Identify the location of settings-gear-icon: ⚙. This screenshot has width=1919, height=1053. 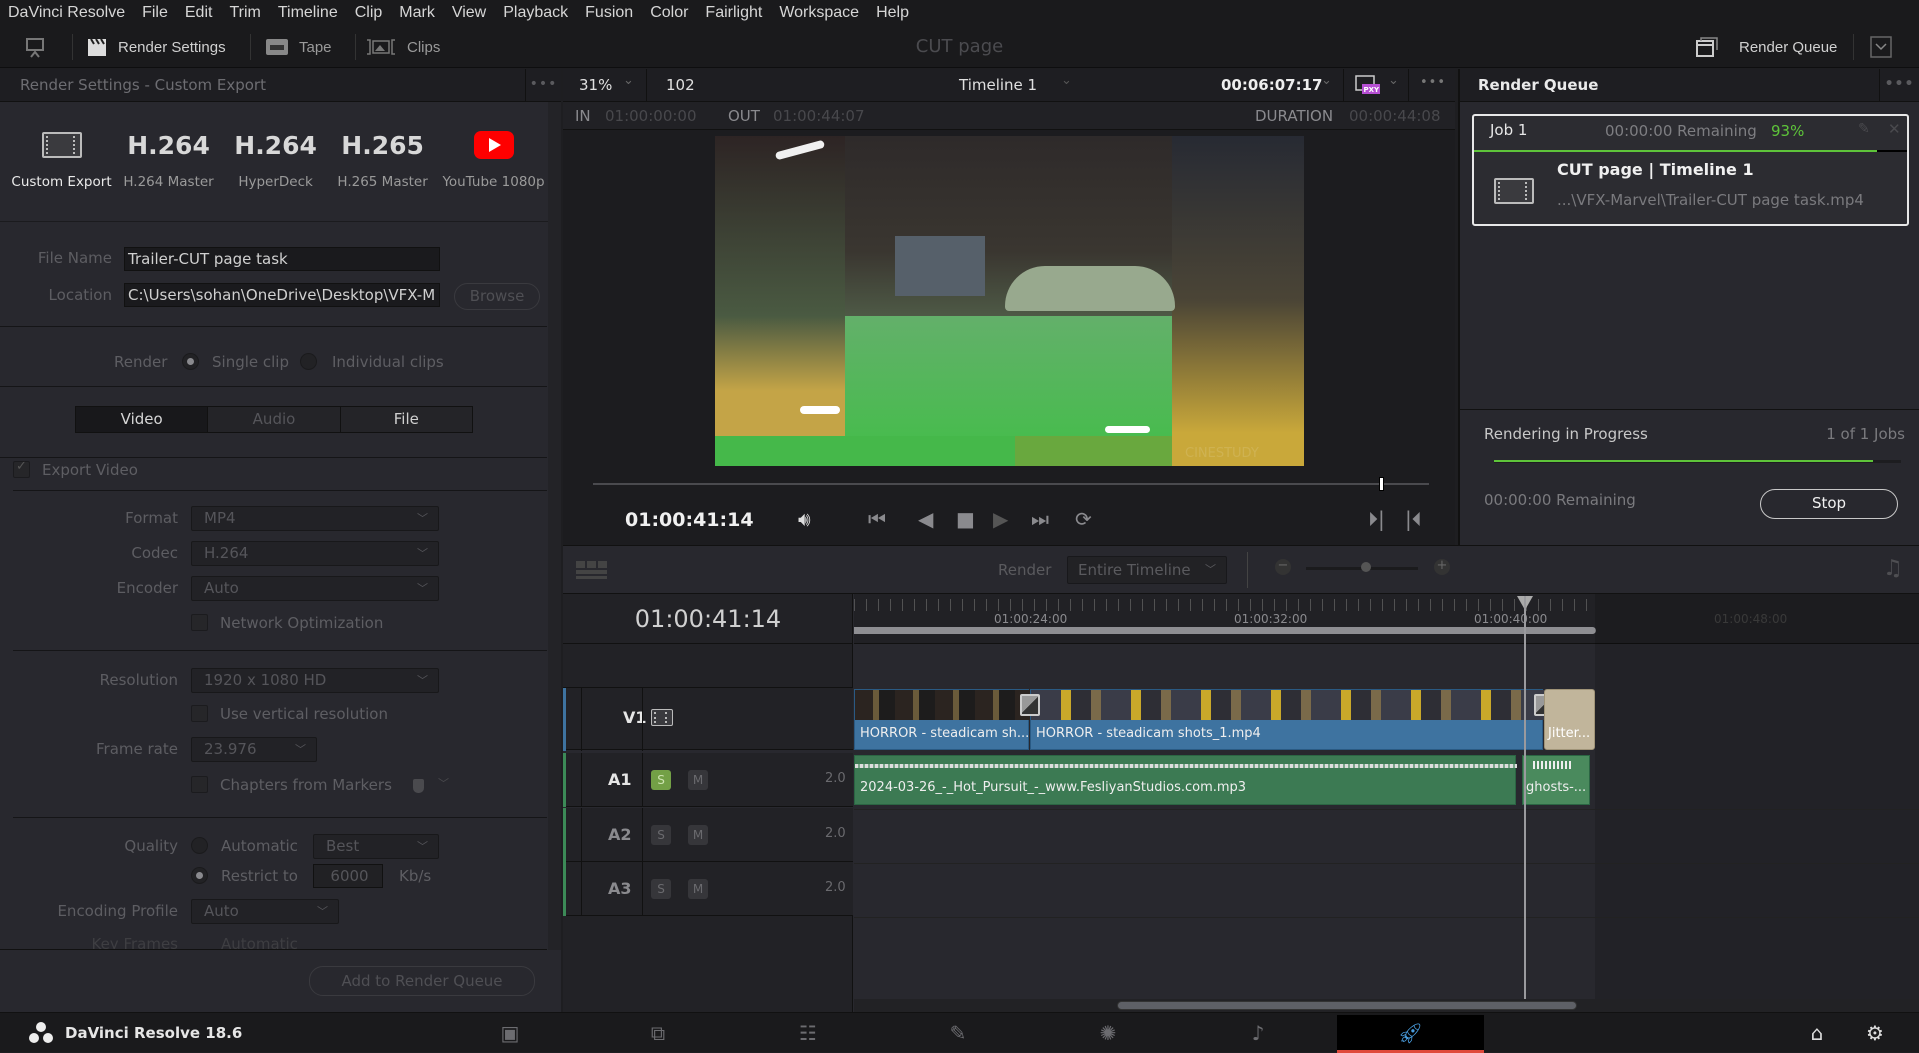
(1875, 1033).